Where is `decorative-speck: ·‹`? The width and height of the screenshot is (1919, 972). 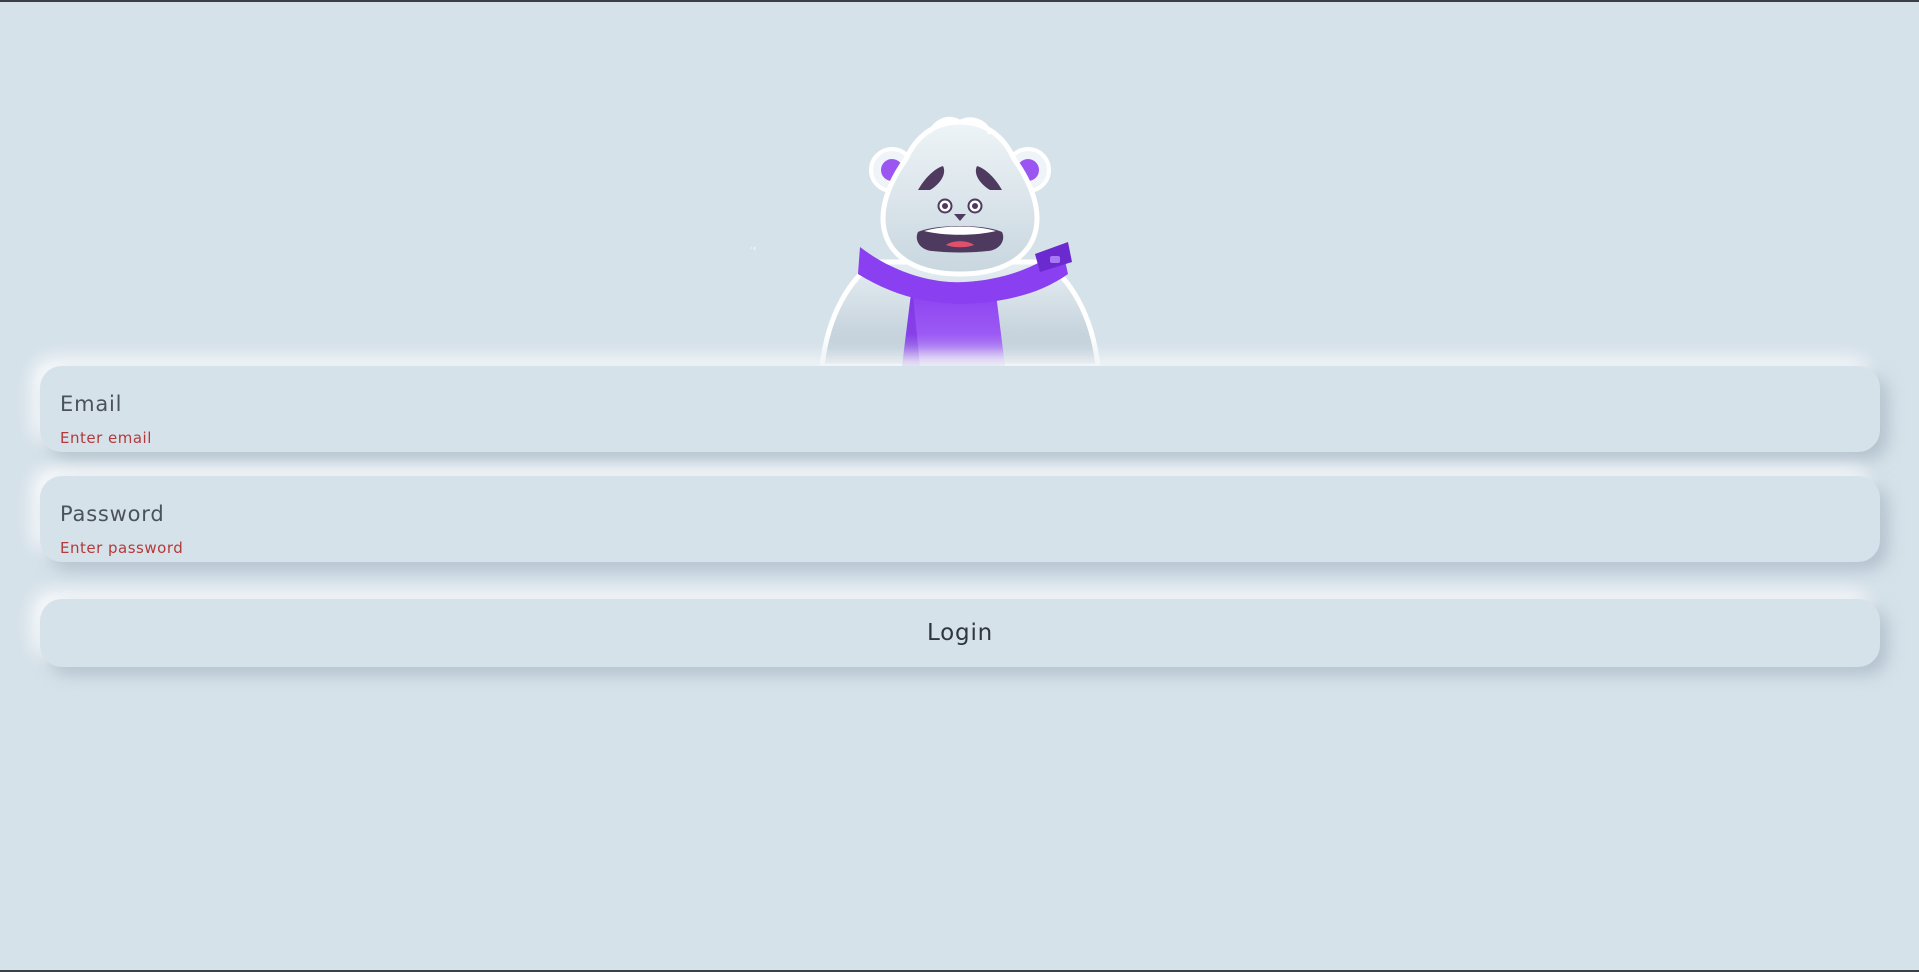
decorative-speck: ·‹ is located at coordinates (753, 249).